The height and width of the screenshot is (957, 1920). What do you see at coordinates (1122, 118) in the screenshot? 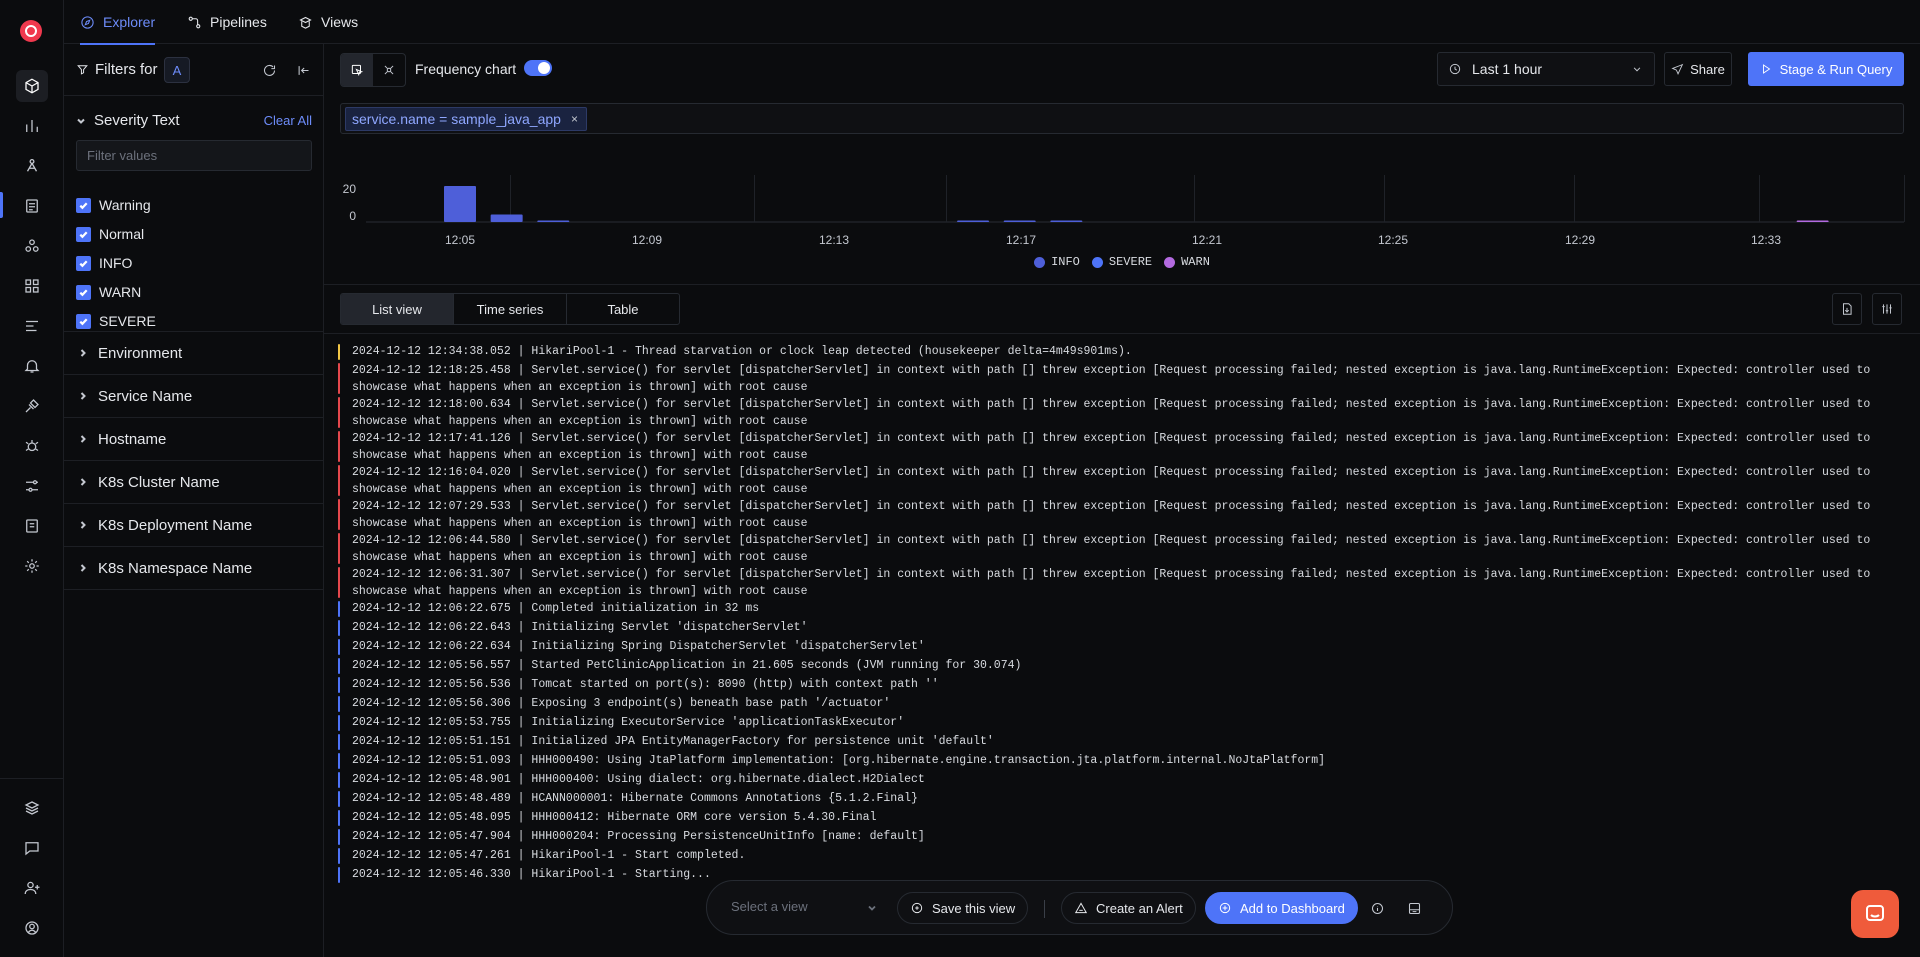
I see `query-search-bar: service.name = sample_java_app ×` at bounding box center [1122, 118].